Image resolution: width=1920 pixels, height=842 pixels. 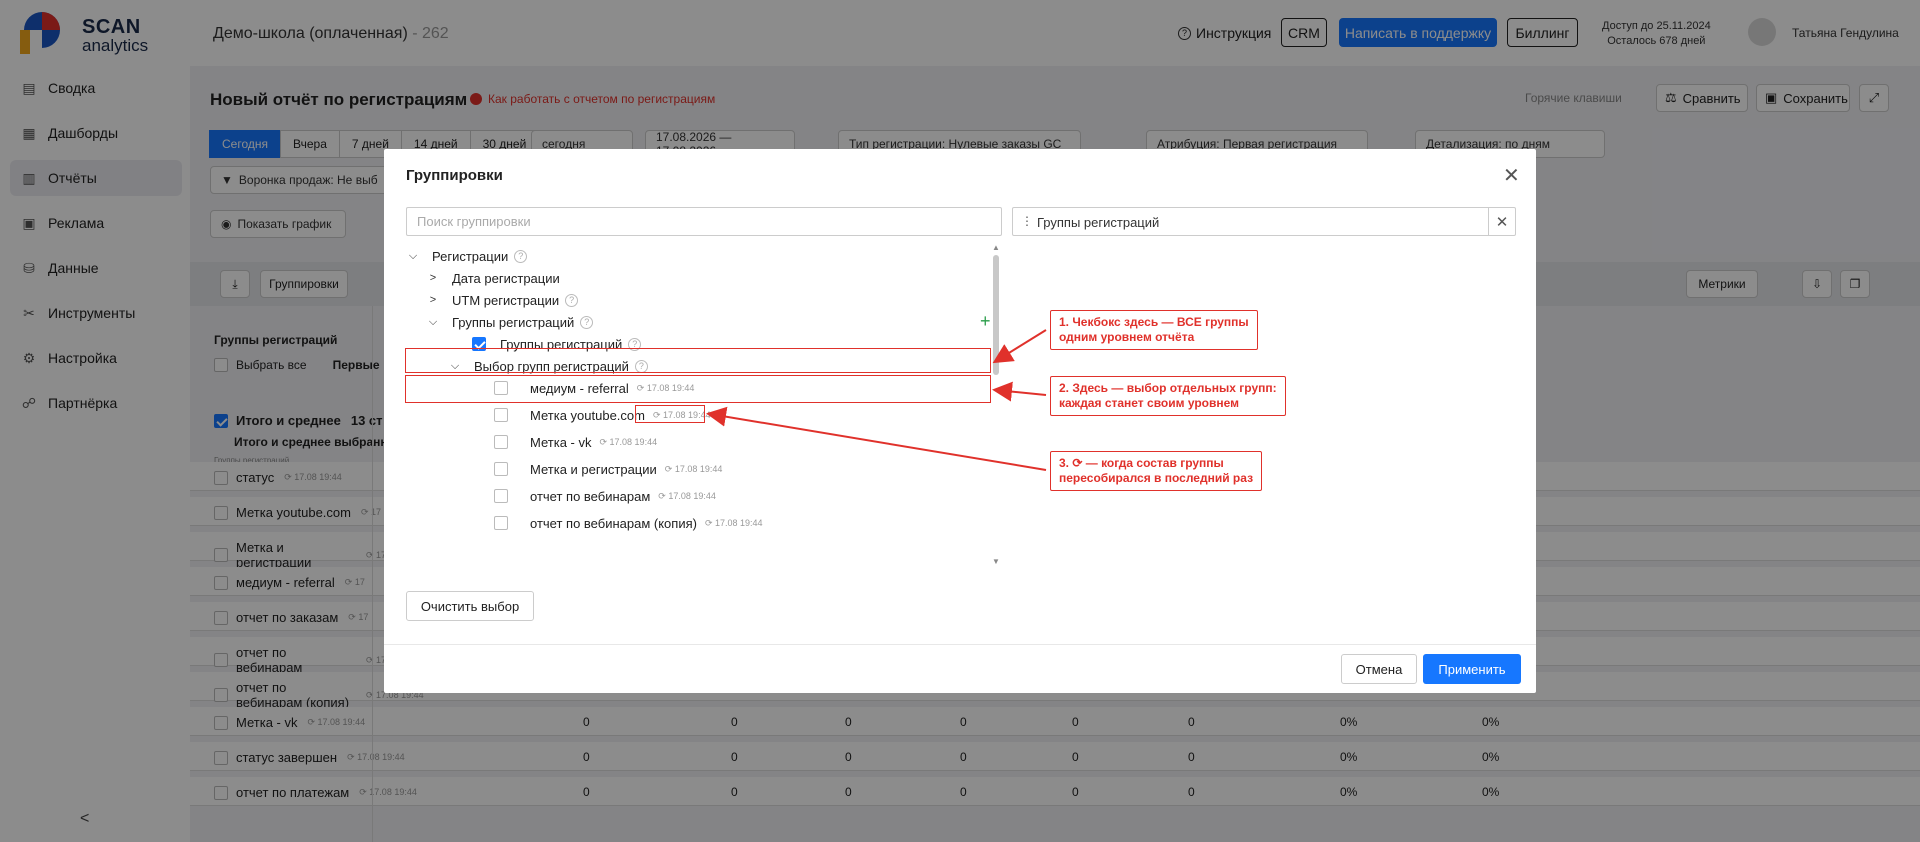 I want to click on callout-3-line1: 3. ⟳ — когда состав группы, so click(x=1141, y=463).